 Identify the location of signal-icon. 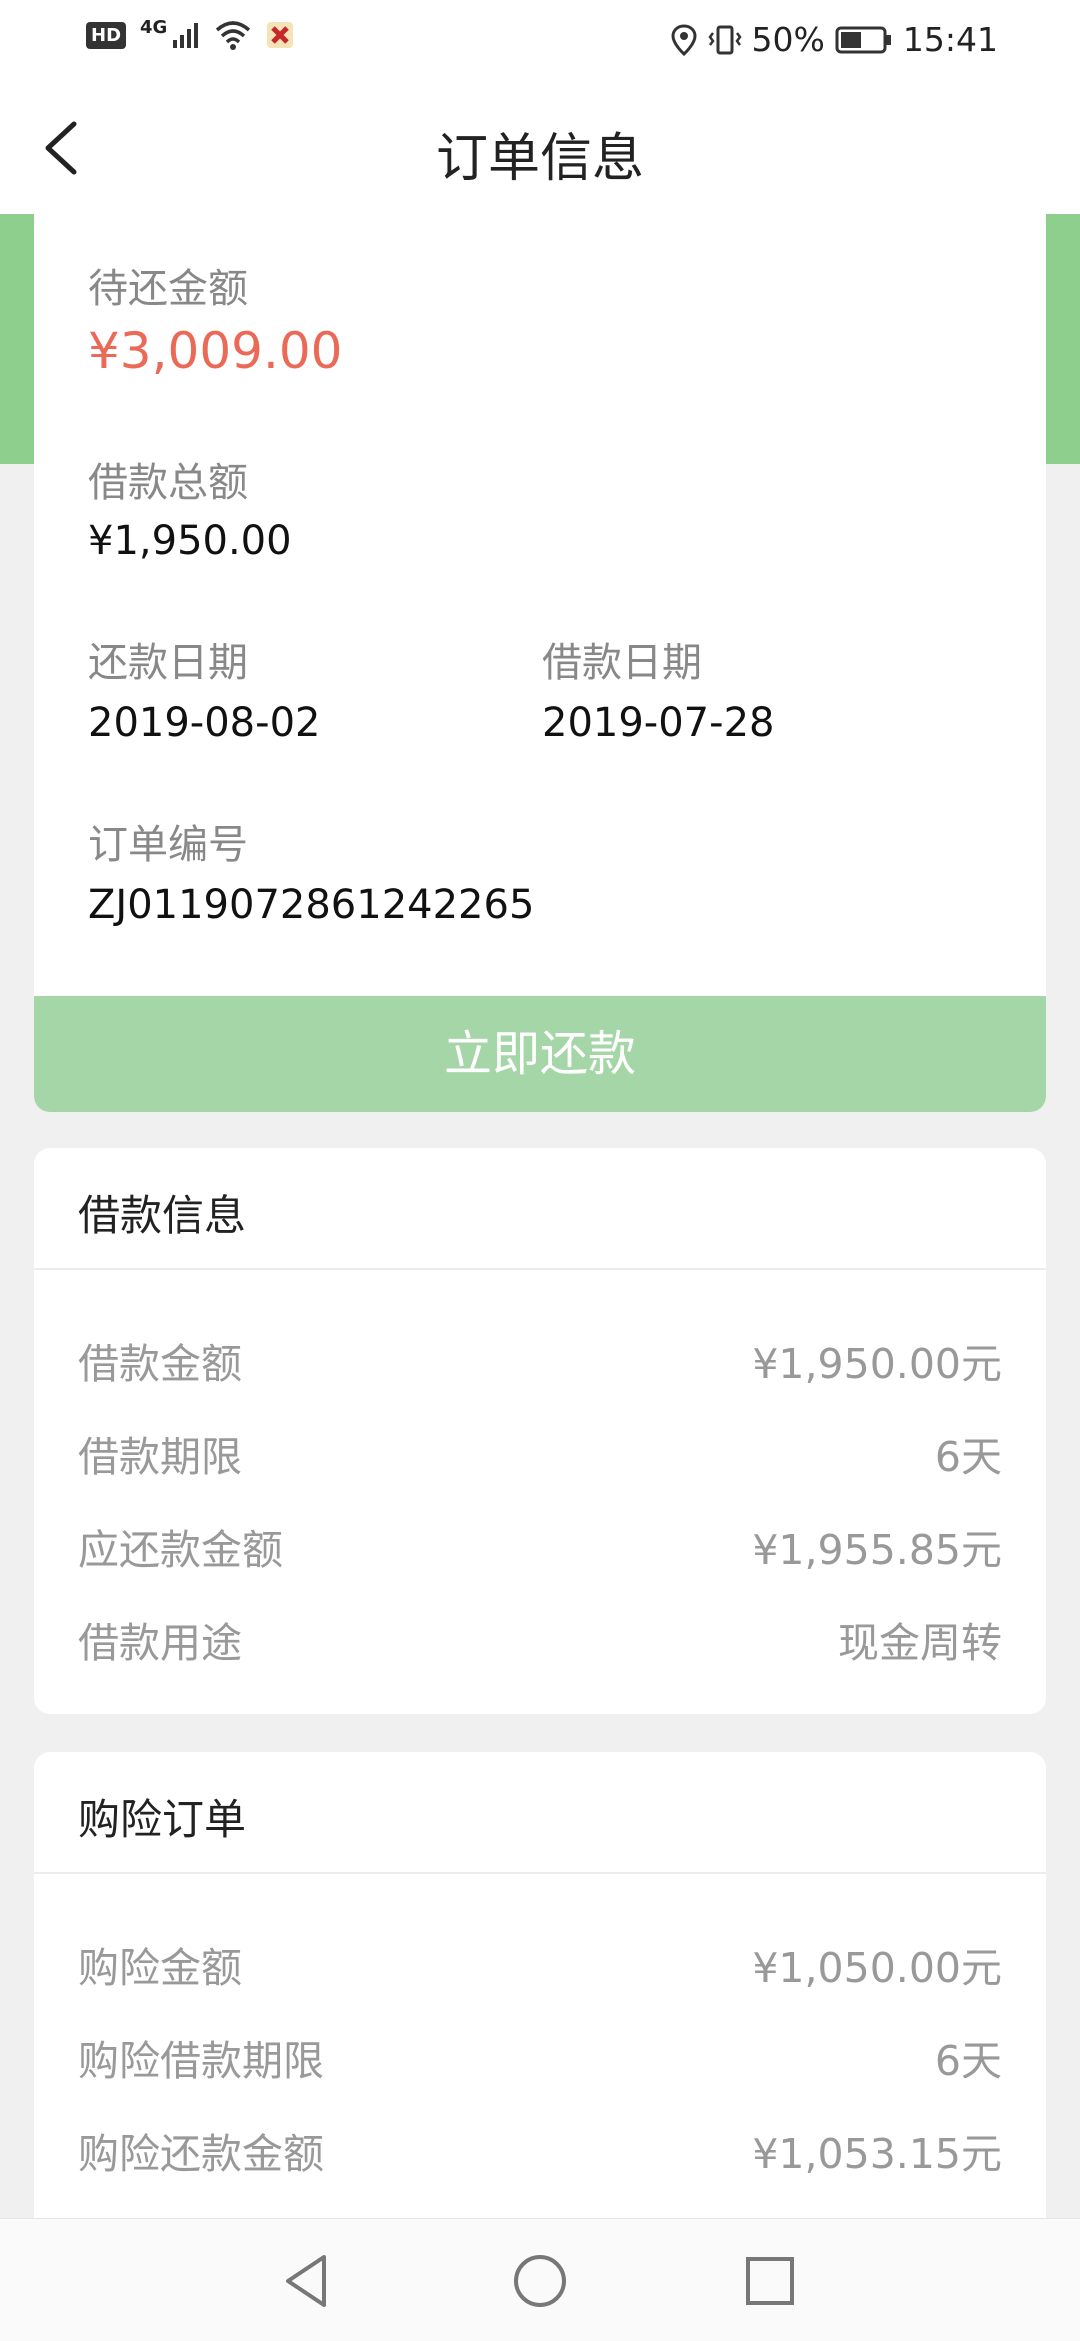
(186, 35).